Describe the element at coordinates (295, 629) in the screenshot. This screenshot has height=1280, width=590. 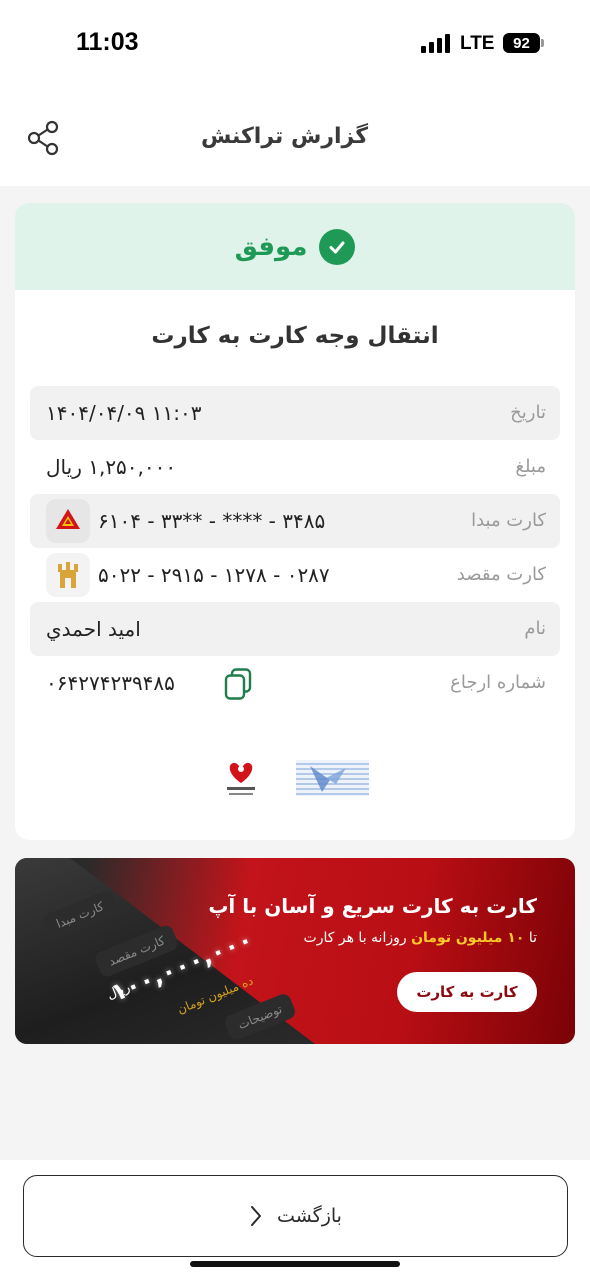
I see `row-name: نام امید احمدي` at that location.